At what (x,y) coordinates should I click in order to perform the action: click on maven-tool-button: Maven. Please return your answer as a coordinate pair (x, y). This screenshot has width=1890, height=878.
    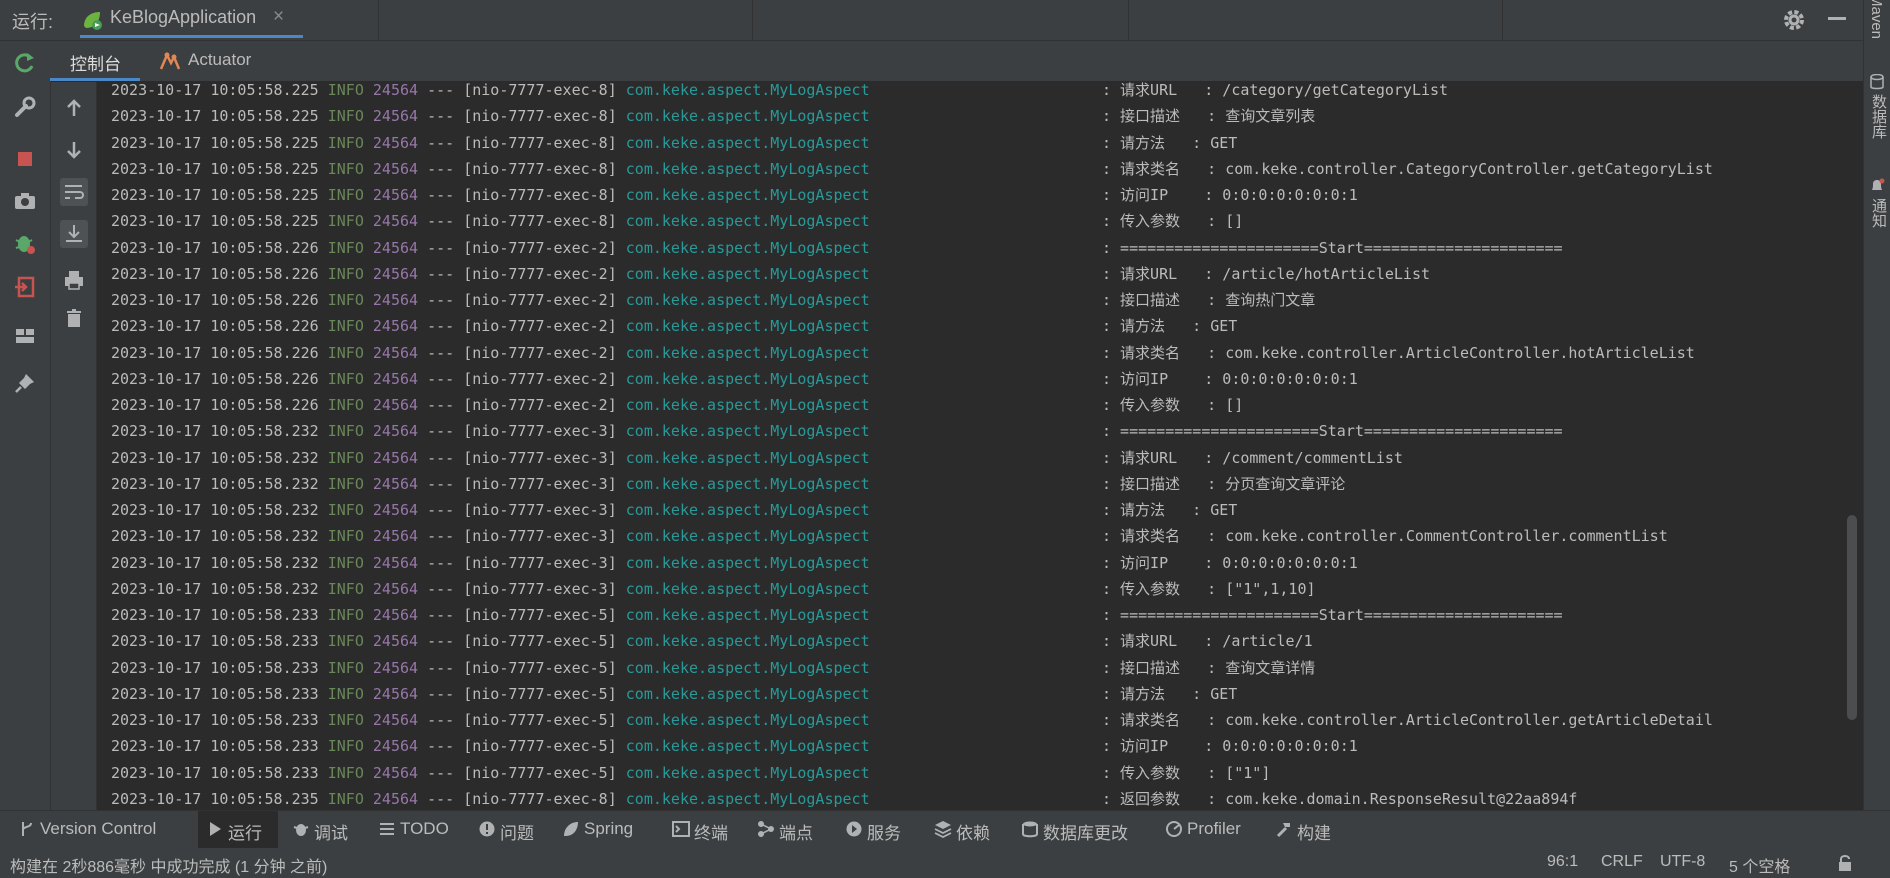
    Looking at the image, I should click on (1876, 19).